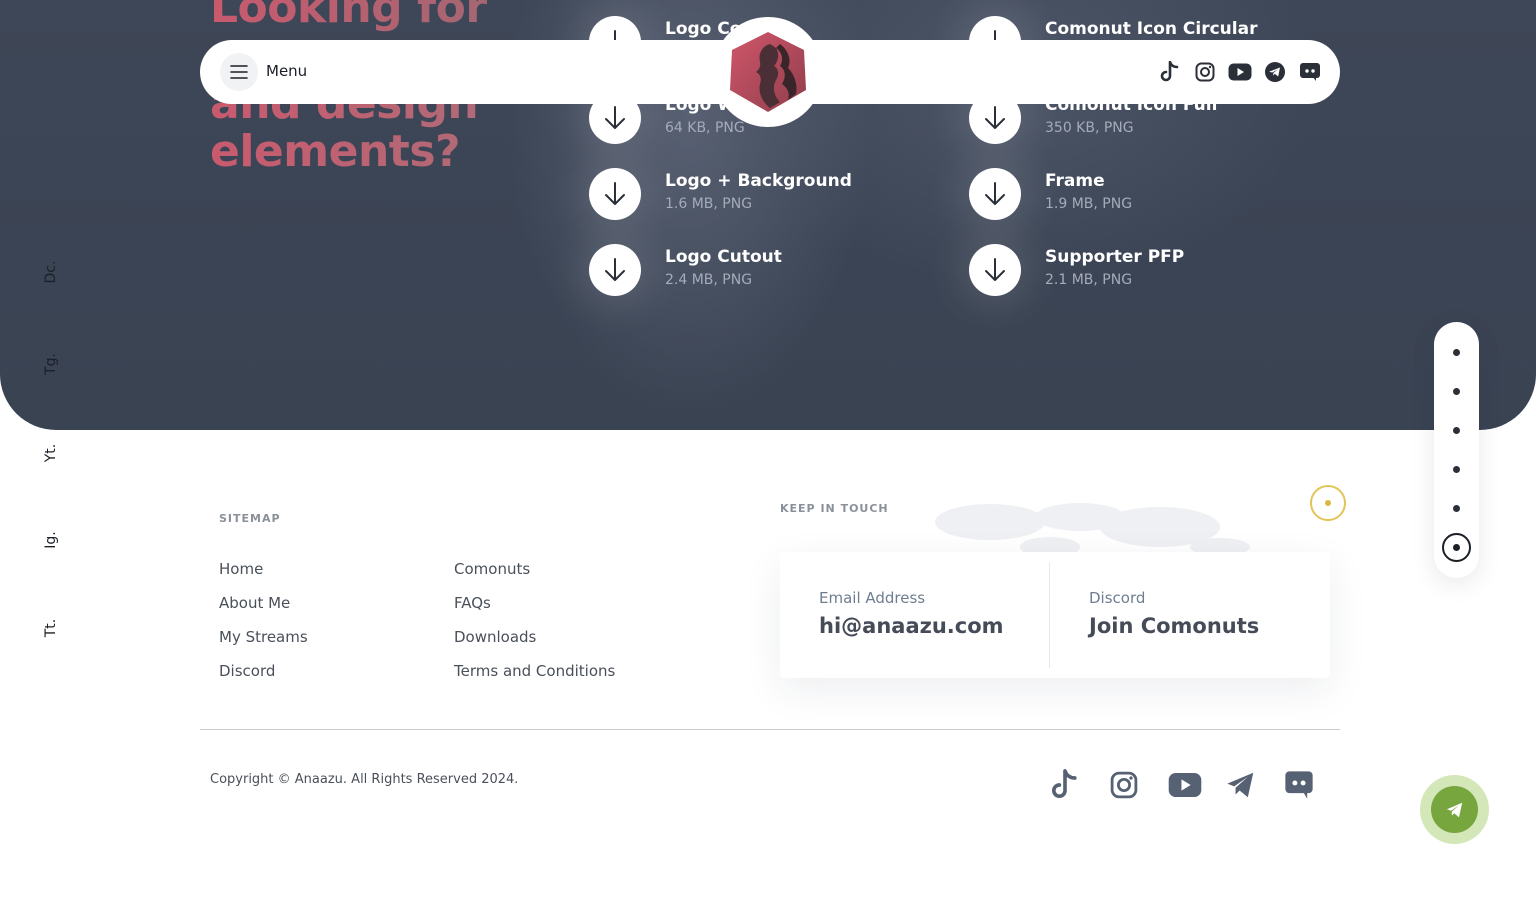 This screenshot has height=900, width=1536. What do you see at coordinates (241, 569) in the screenshot?
I see `sitemap-link-home: Home` at bounding box center [241, 569].